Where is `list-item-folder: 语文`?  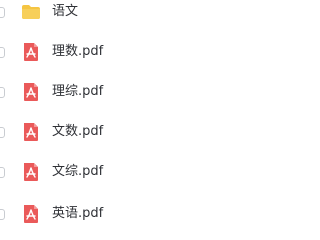
list-item-folder: 语文 is located at coordinates (150, 17).